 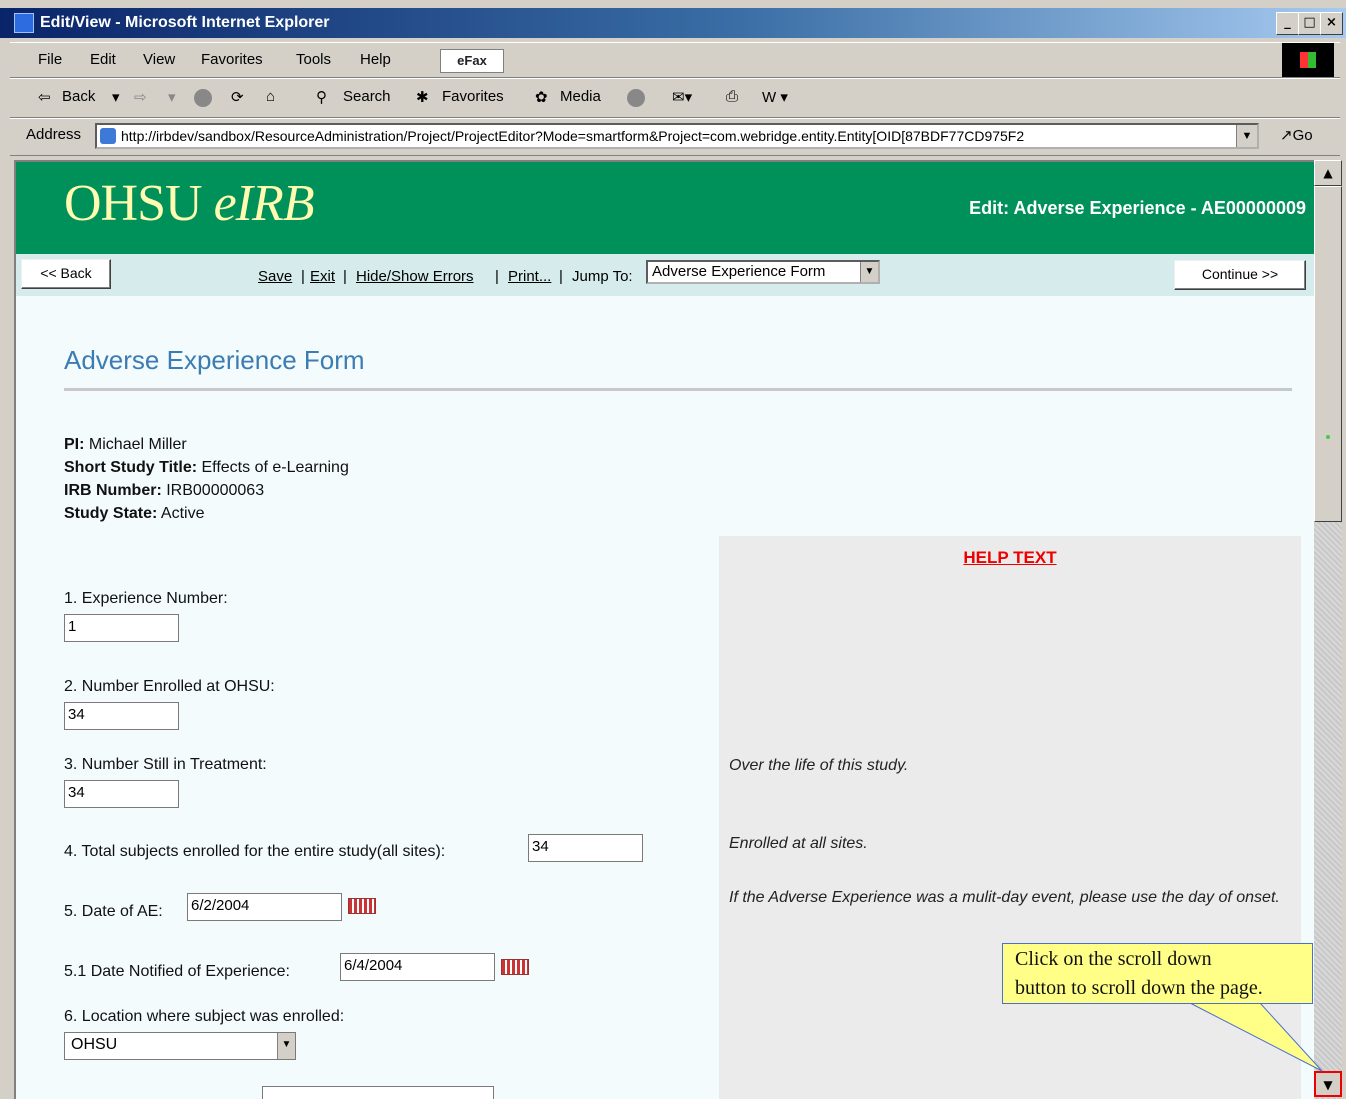 What do you see at coordinates (111, 513) in the screenshot?
I see `study-state-label: Study State:` at bounding box center [111, 513].